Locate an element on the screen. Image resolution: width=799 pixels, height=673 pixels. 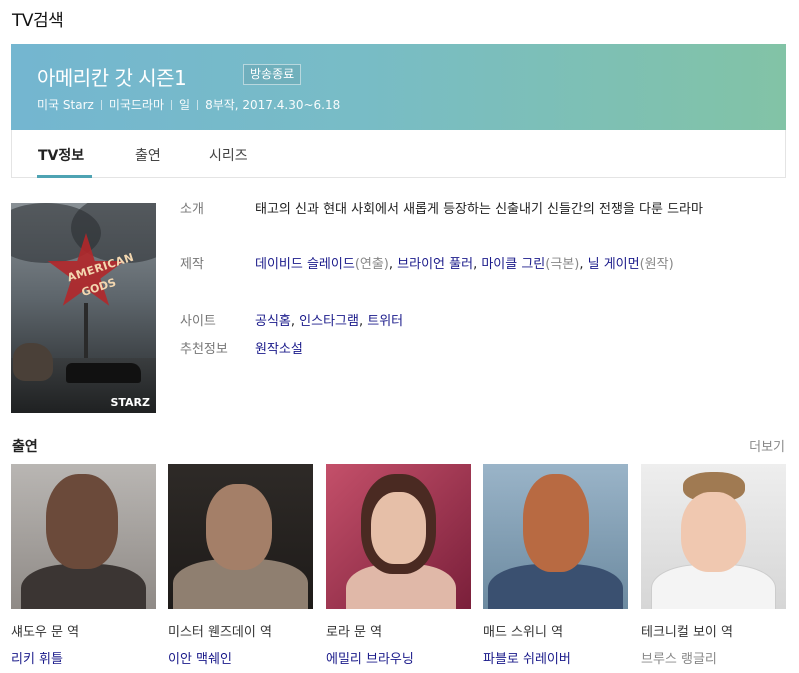
cast-card: 미스터 웬즈데이 역 이안 맥쉐인 is located at coordinates (240, 565).